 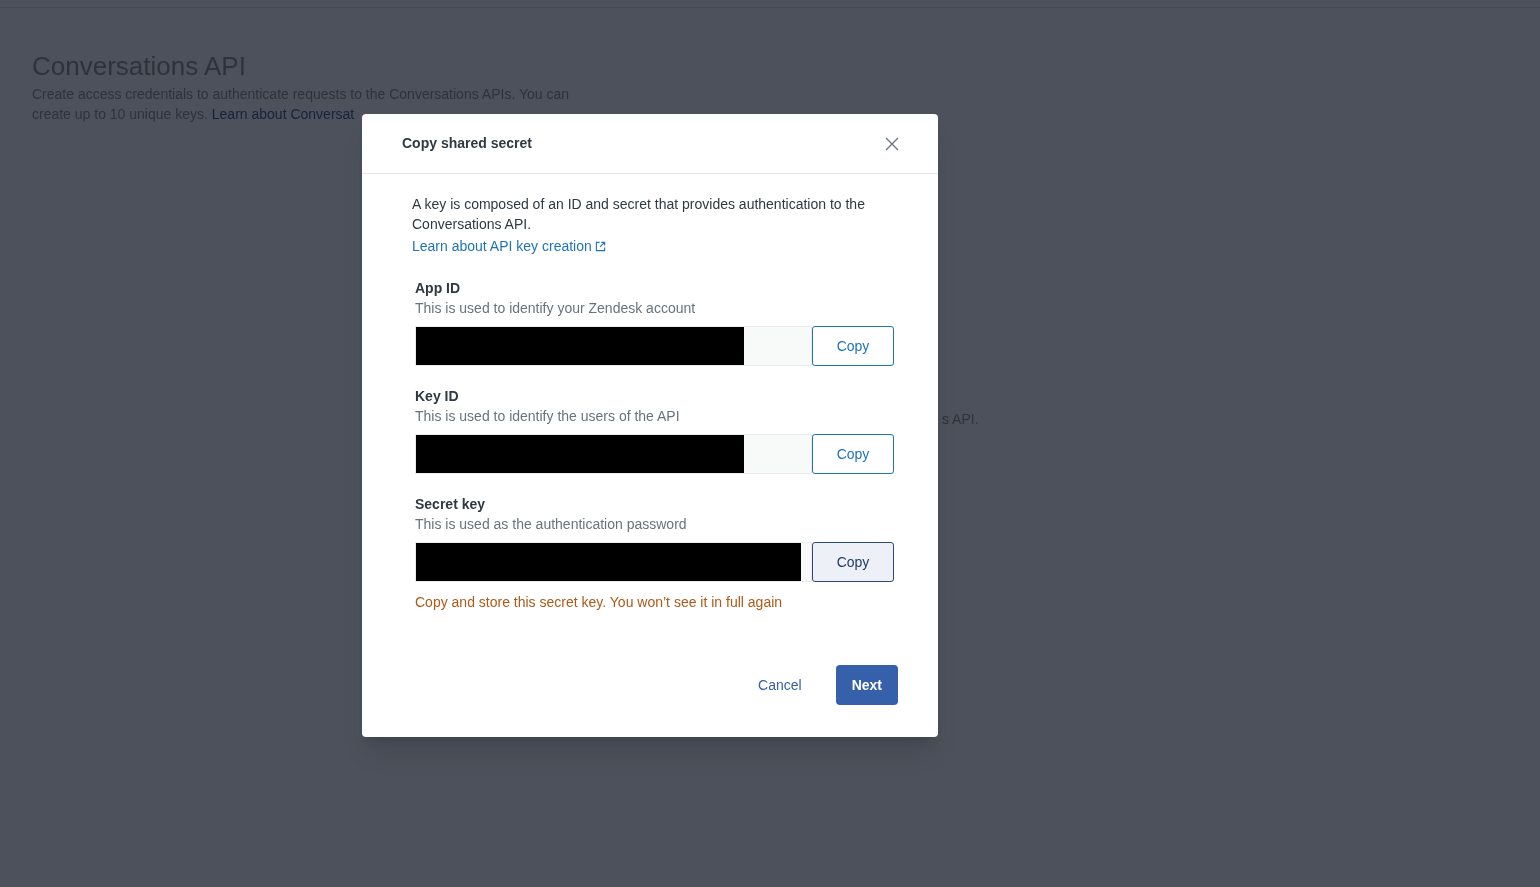 What do you see at coordinates (551, 524) in the screenshot?
I see `field-hint: This is used as the authentication password` at bounding box center [551, 524].